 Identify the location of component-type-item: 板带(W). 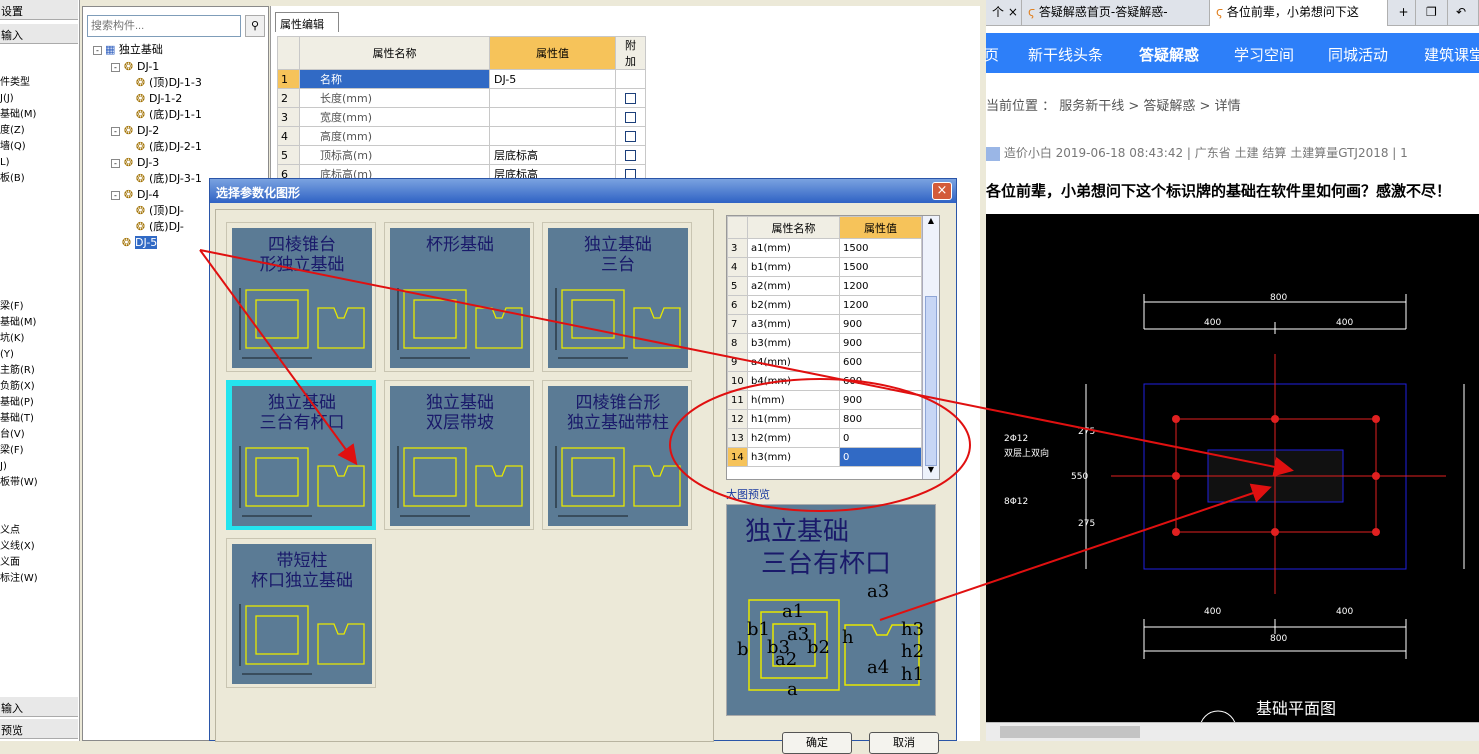
(19, 483).